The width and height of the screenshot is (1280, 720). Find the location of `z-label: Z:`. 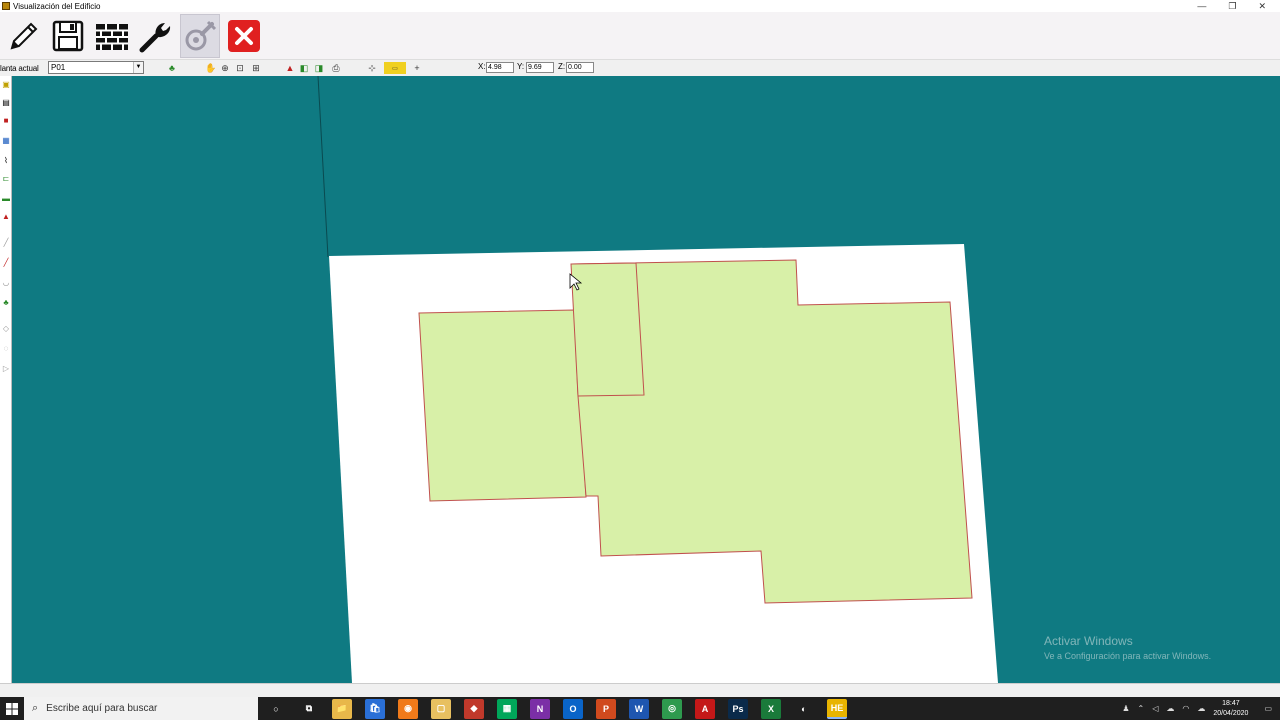

z-label: Z: is located at coordinates (562, 66).